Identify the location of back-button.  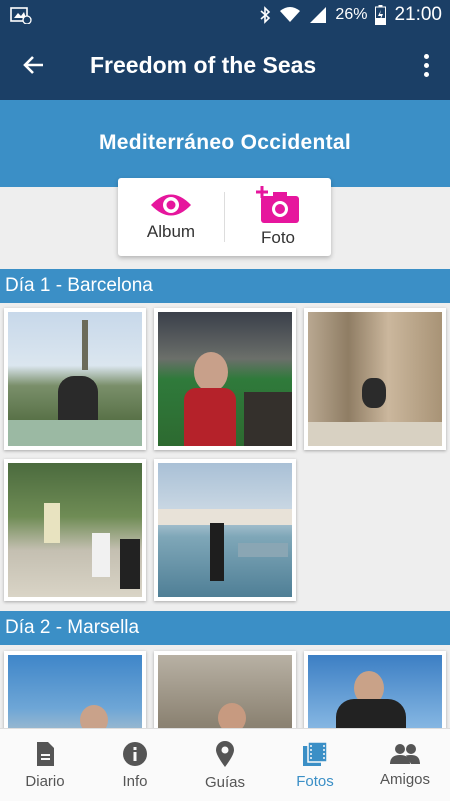
(34, 65).